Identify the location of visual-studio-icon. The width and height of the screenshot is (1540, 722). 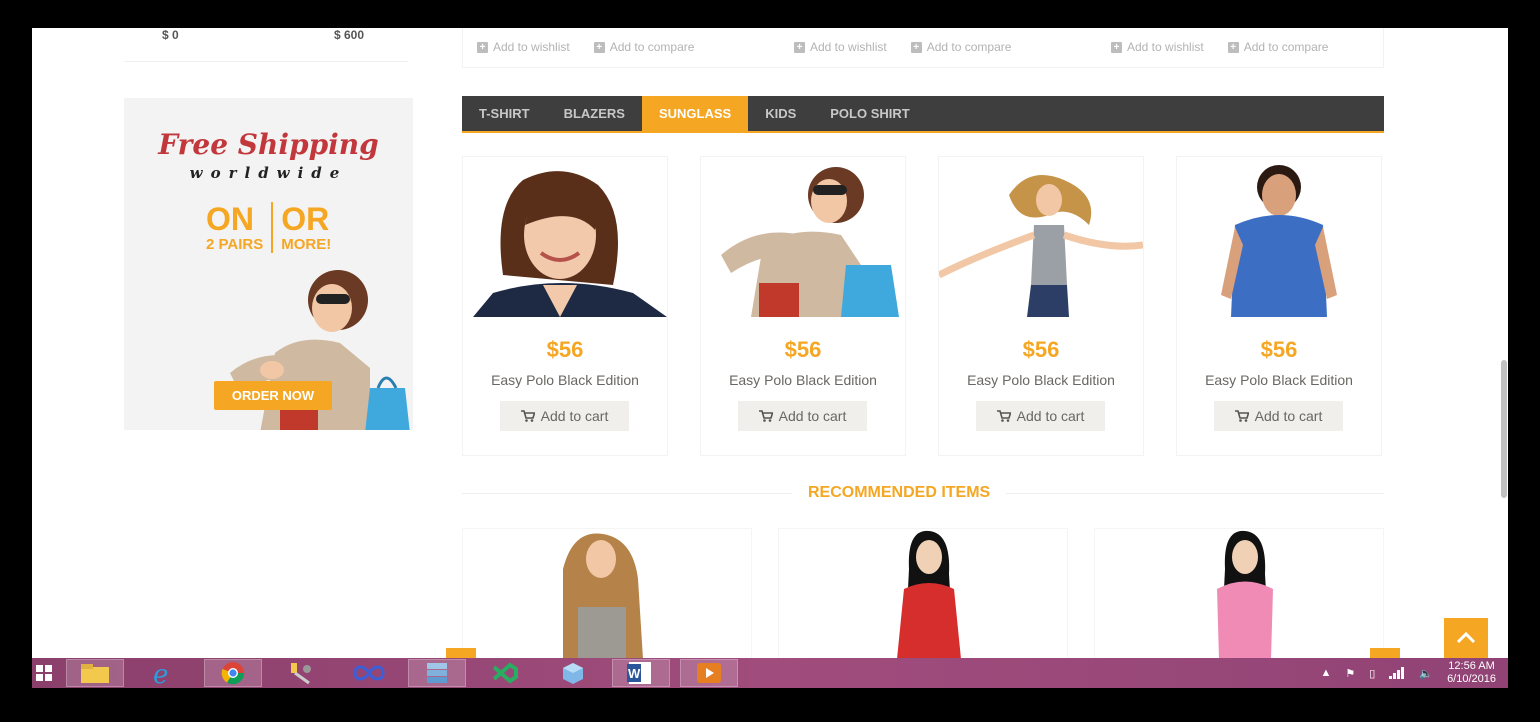
(505, 673).